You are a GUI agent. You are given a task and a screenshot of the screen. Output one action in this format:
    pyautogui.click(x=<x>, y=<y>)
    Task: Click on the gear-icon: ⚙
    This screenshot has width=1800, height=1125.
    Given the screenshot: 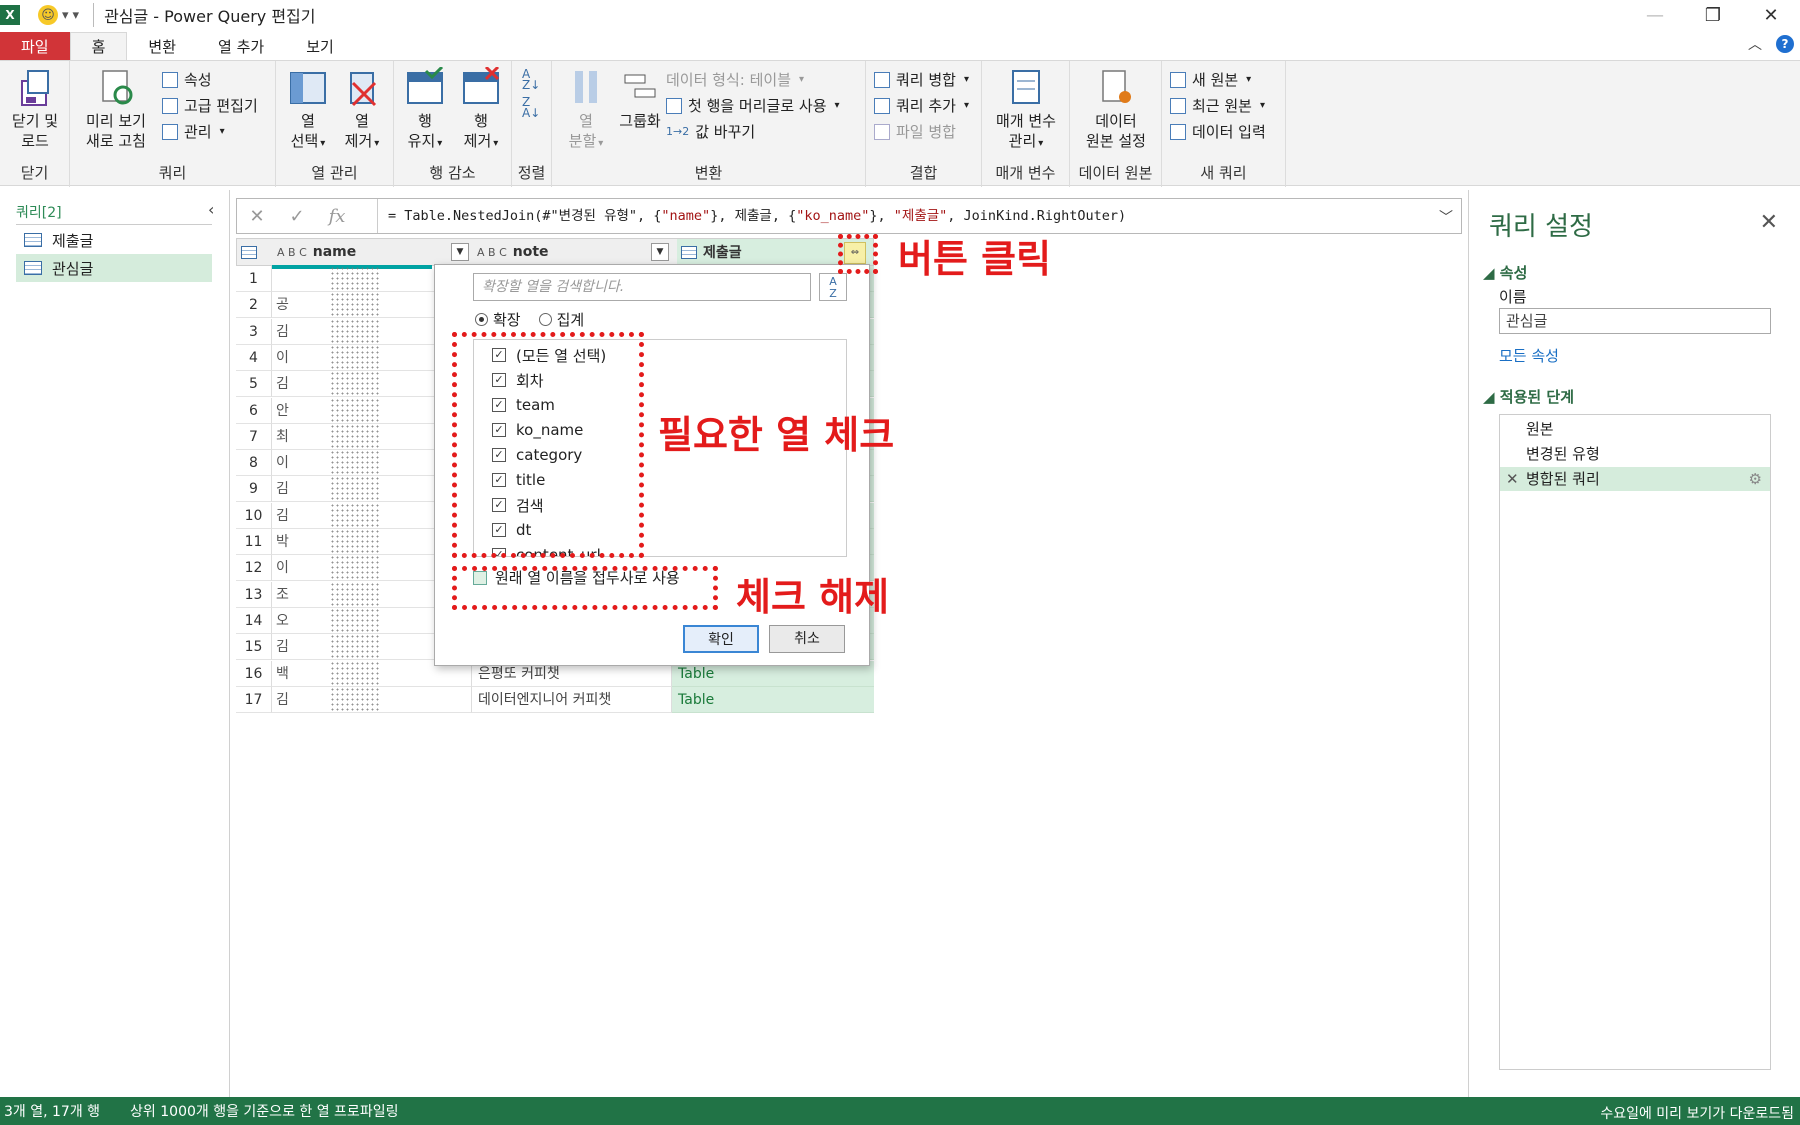 What is the action you would take?
    pyautogui.click(x=1755, y=479)
    